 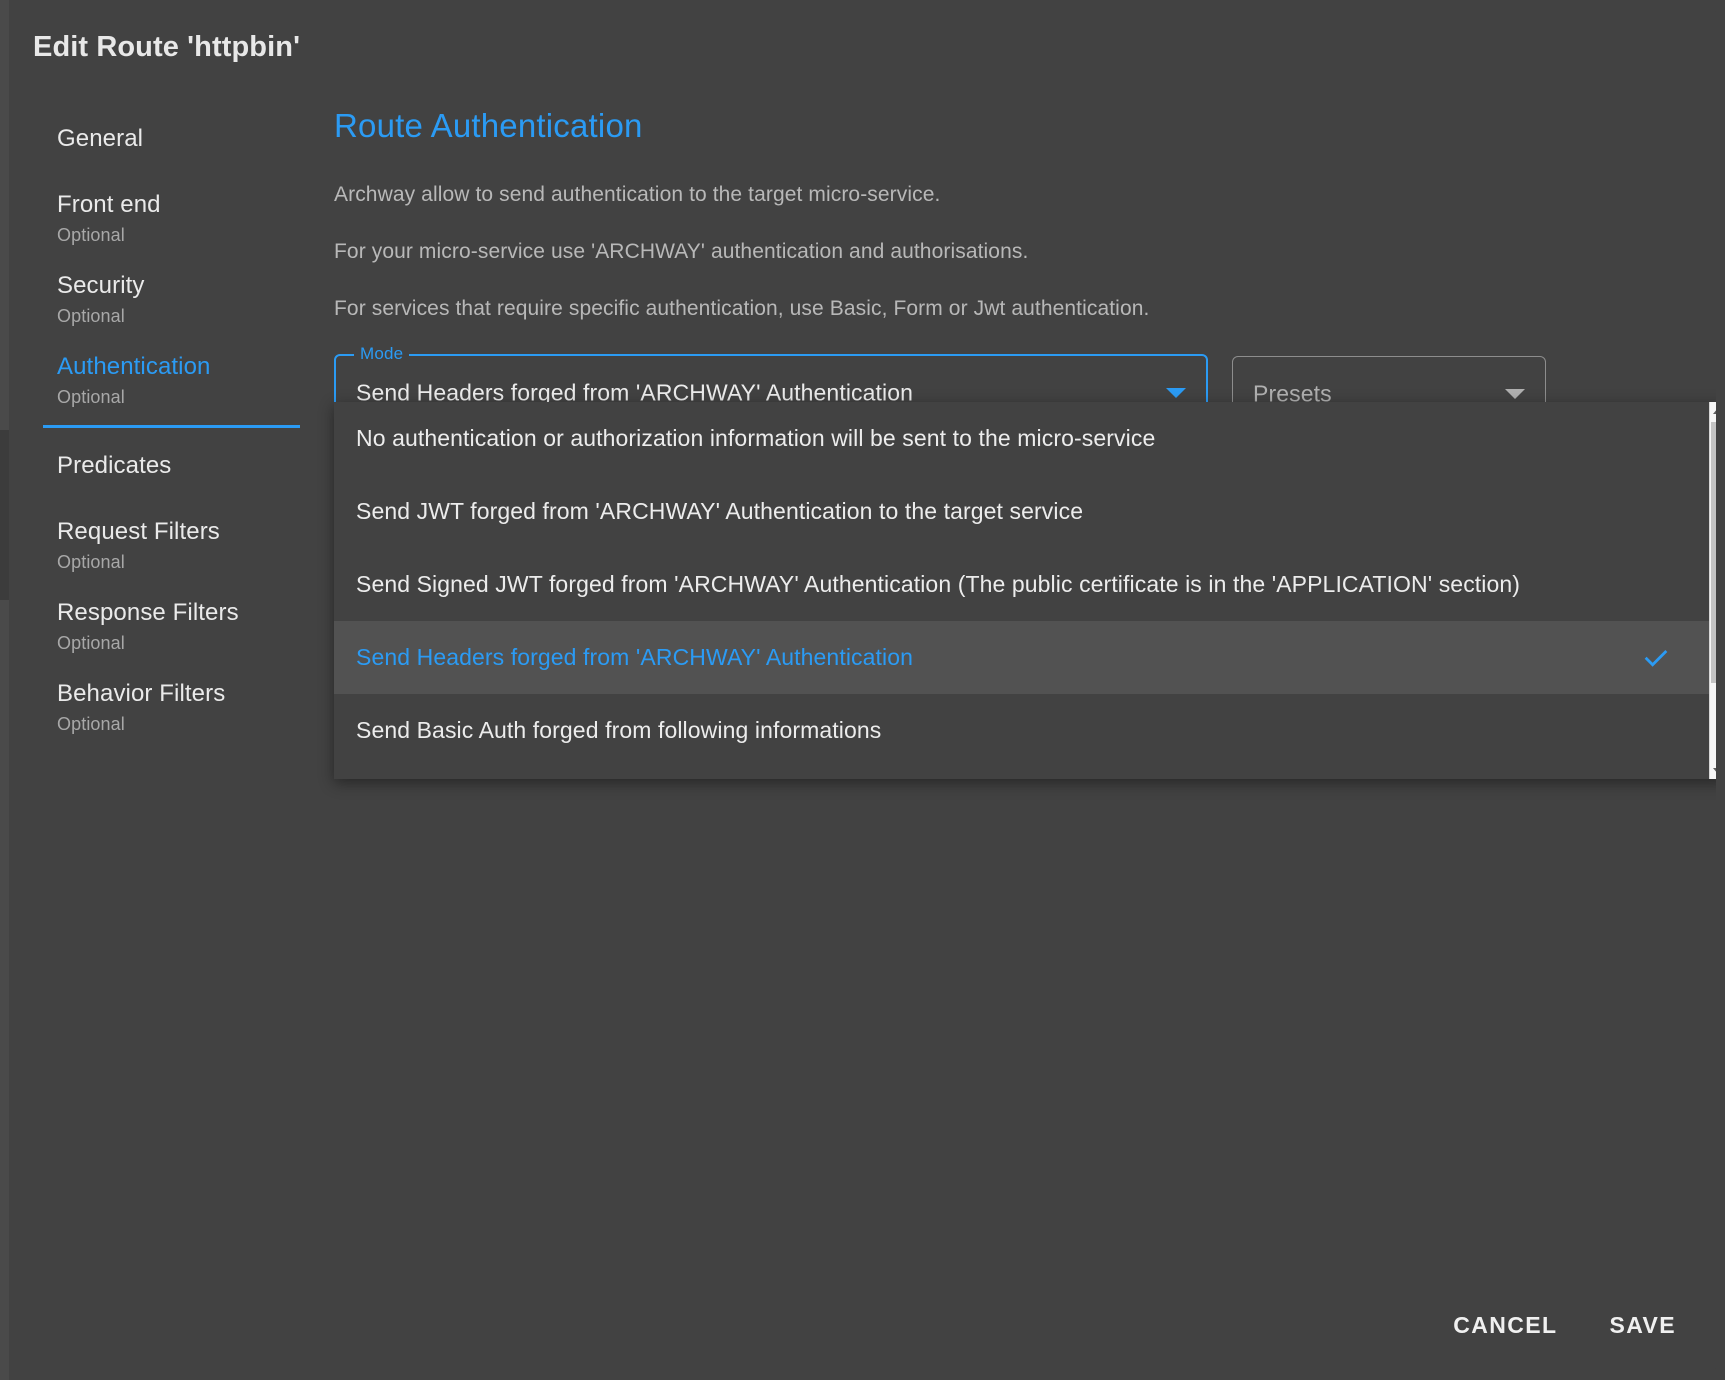 I want to click on sidebar-item-label: Security, so click(x=101, y=285).